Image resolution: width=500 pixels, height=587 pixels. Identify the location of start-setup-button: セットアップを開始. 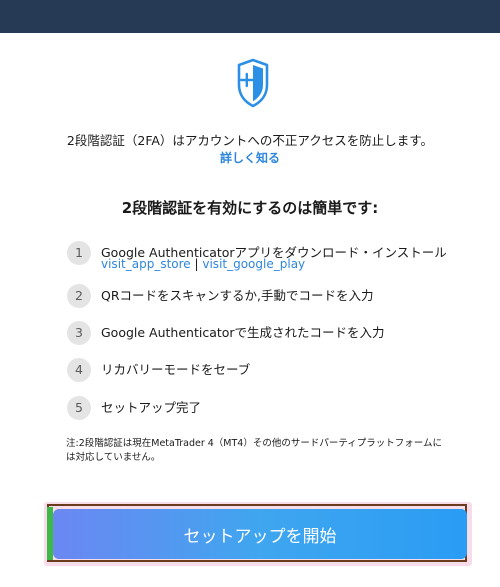
(260, 534).